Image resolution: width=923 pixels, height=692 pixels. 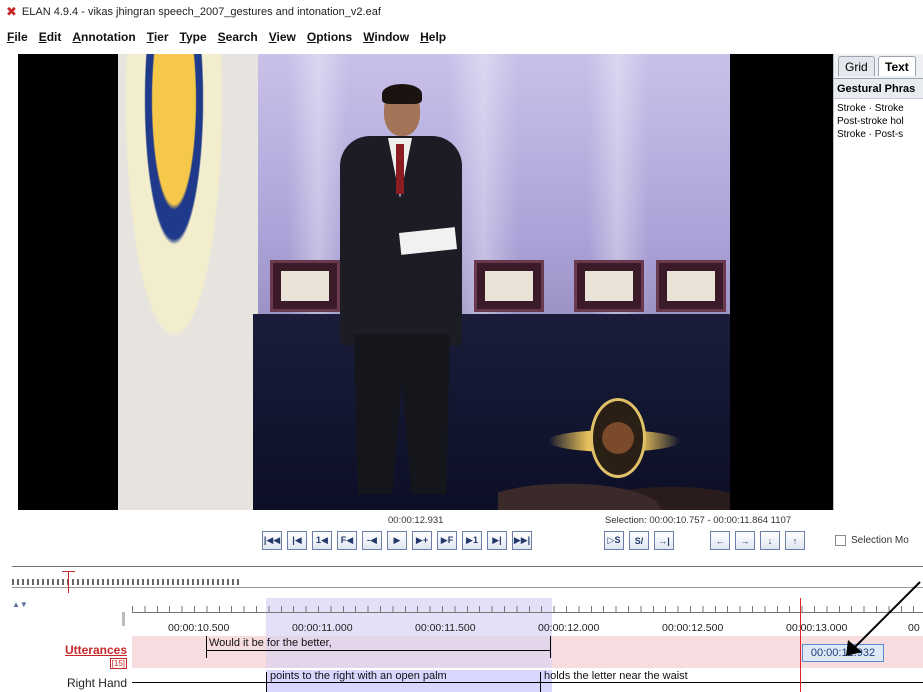 I want to click on ruler-gutter: ▲▼, so click(x=72, y=617).